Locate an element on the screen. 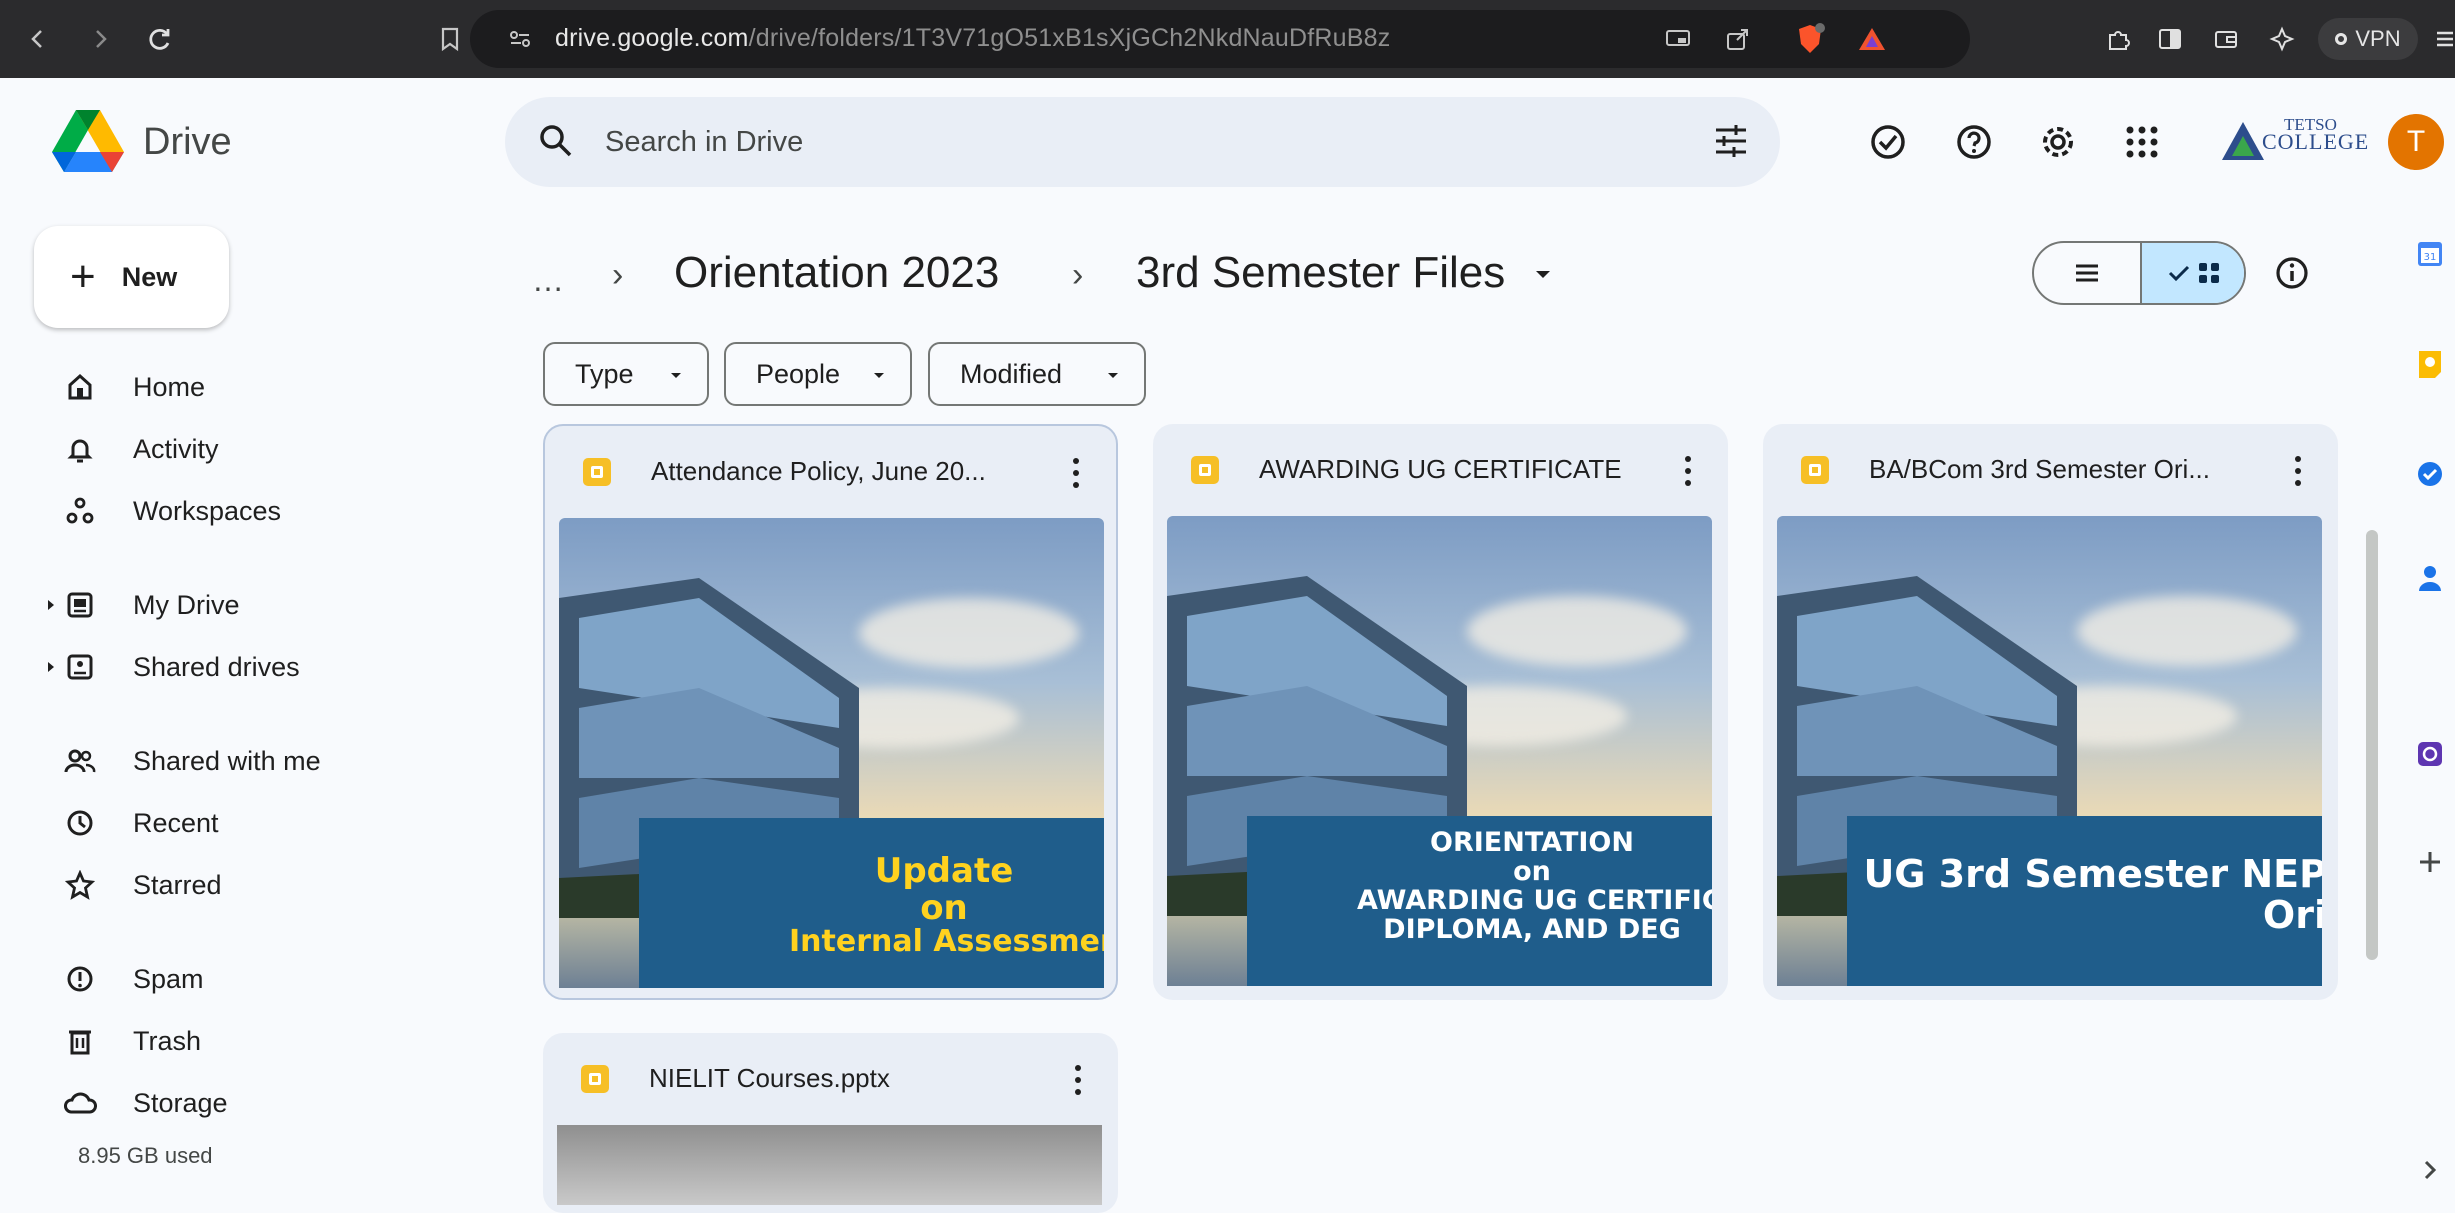 This screenshot has height=1213, width=2455. share-icon is located at coordinates (1738, 39).